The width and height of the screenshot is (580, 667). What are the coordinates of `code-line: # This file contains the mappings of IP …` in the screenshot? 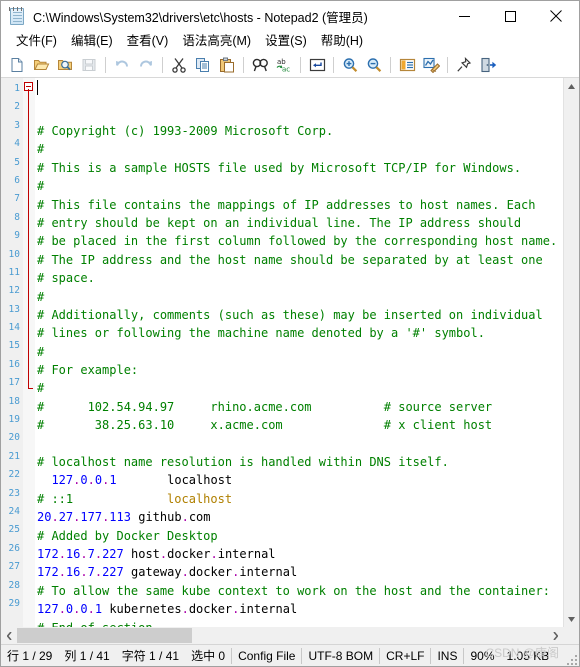 It's located at (300, 205).